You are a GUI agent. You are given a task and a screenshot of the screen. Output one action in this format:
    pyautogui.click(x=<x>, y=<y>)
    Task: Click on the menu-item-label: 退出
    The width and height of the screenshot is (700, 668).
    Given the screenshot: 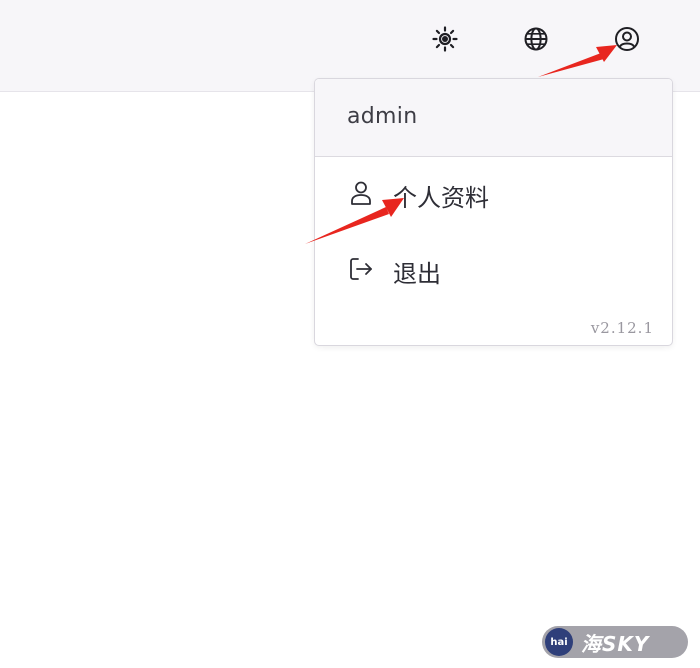 What is the action you would take?
    pyautogui.click(x=417, y=274)
    